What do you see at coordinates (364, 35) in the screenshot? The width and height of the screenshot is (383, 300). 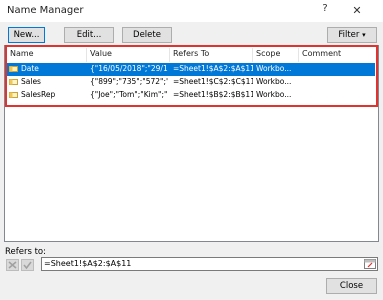 I see `chevron-down-icon: ▾` at bounding box center [364, 35].